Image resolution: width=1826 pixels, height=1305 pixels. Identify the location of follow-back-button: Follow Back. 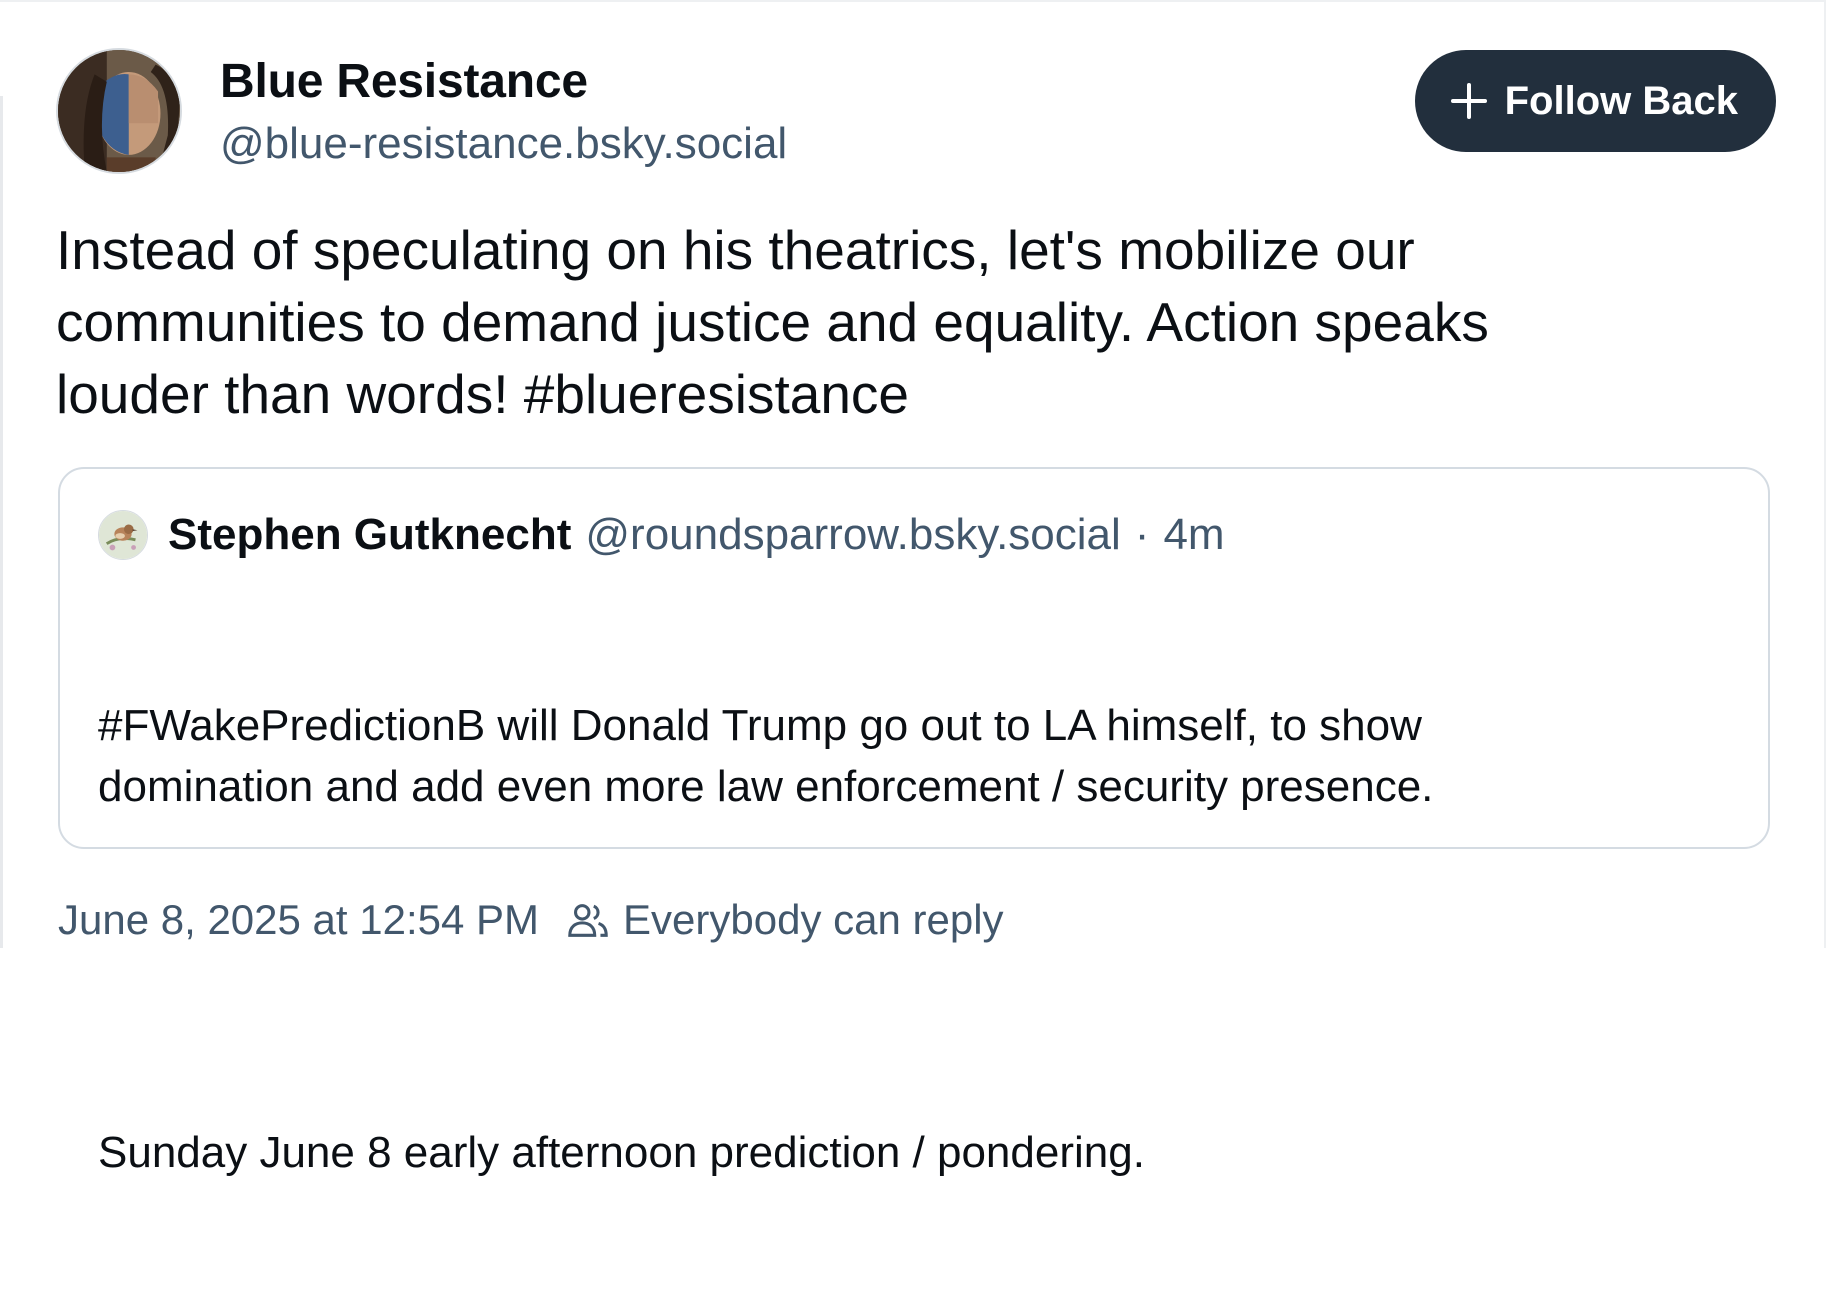
(1595, 101).